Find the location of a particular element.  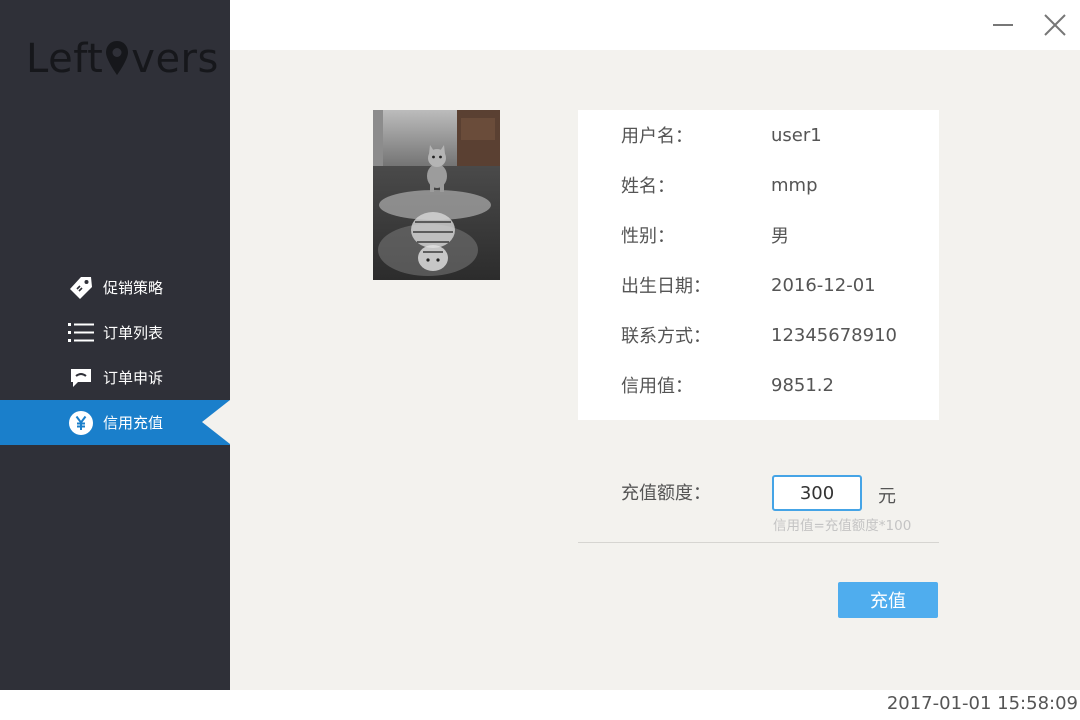

list-icon is located at coordinates (81, 333).